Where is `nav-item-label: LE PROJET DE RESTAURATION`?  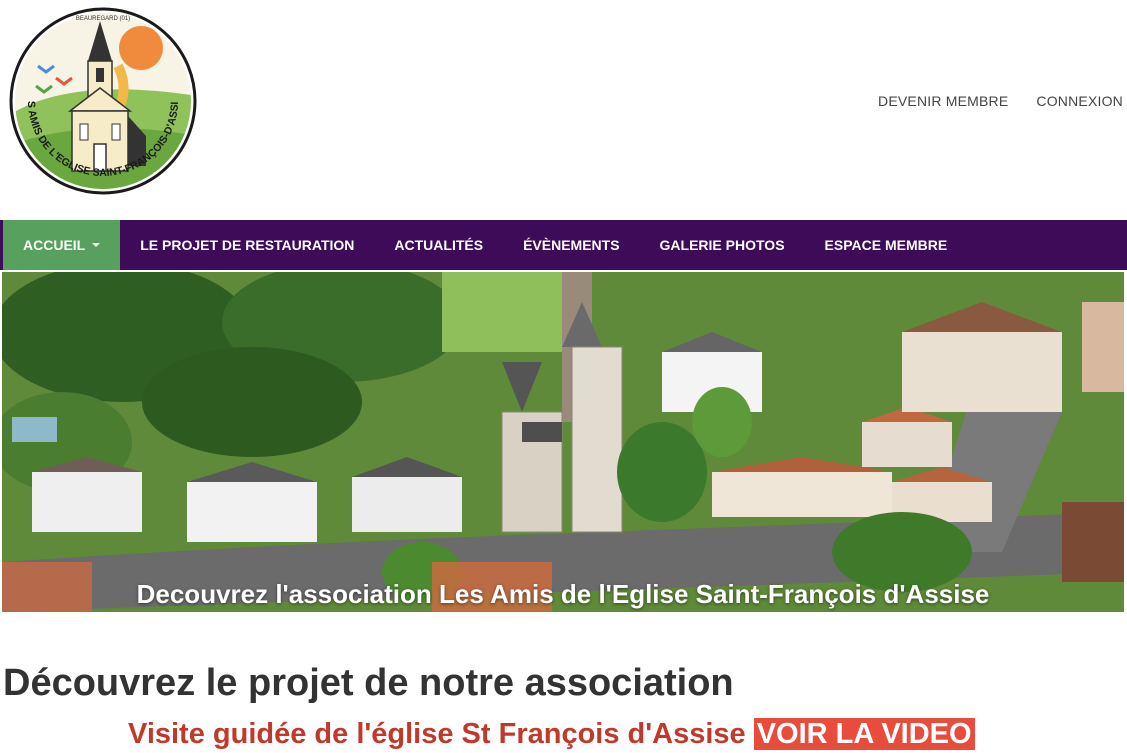
nav-item-label: LE PROJET DE RESTAURATION is located at coordinates (247, 245).